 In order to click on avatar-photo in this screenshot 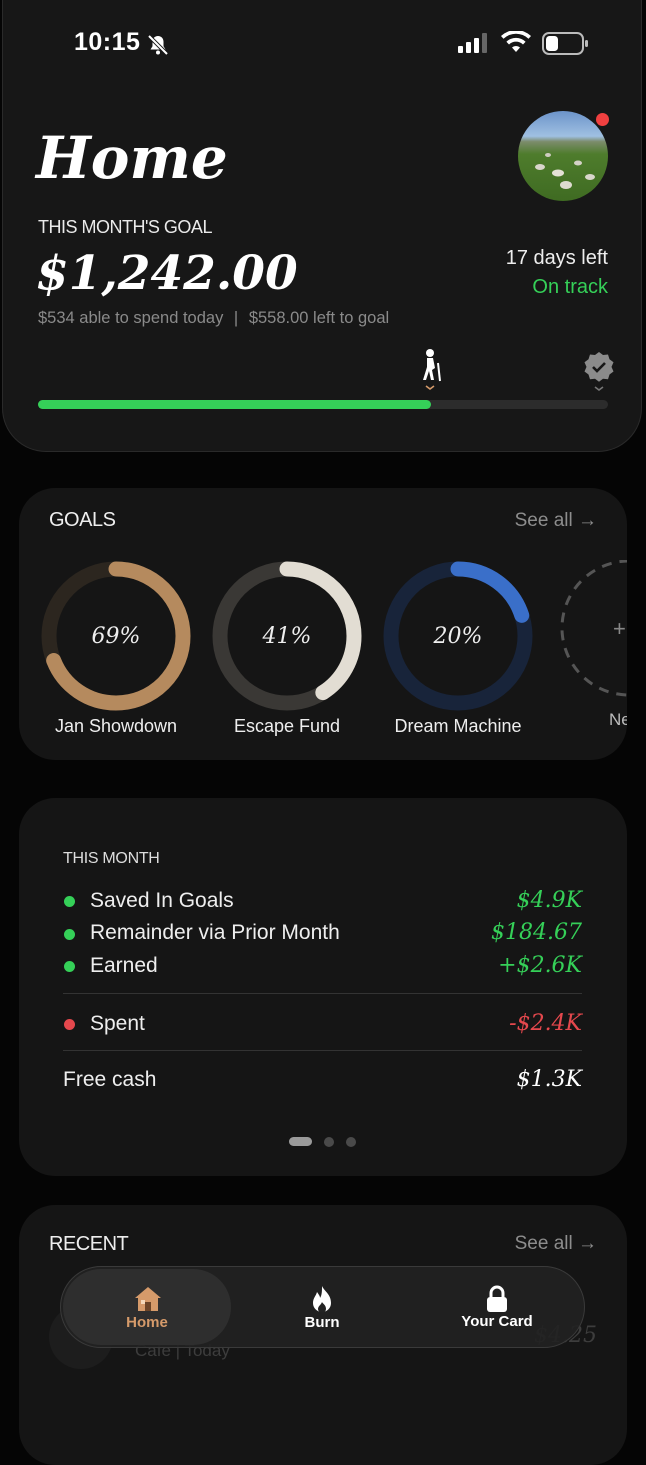, I will do `click(565, 171)`.